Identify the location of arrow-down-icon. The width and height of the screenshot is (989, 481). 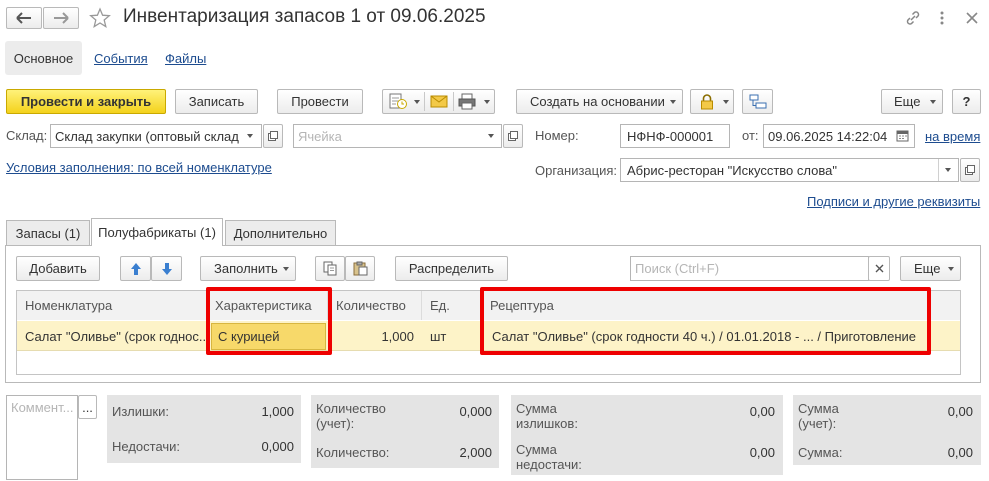
(166, 268).